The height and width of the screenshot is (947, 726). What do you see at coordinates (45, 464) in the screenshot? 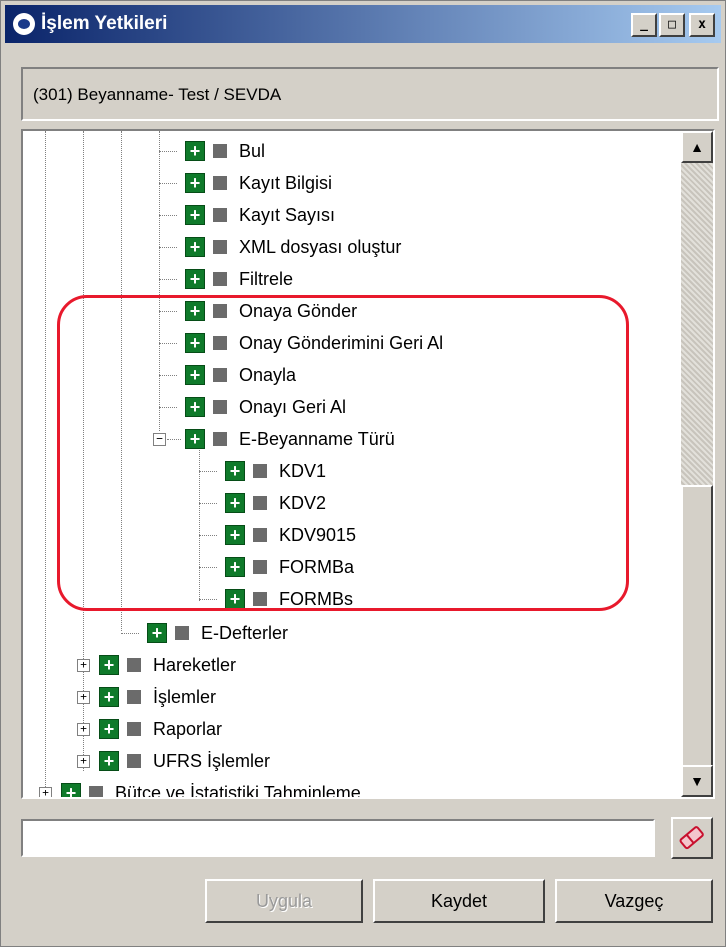
I see `tree-guide-line` at bounding box center [45, 464].